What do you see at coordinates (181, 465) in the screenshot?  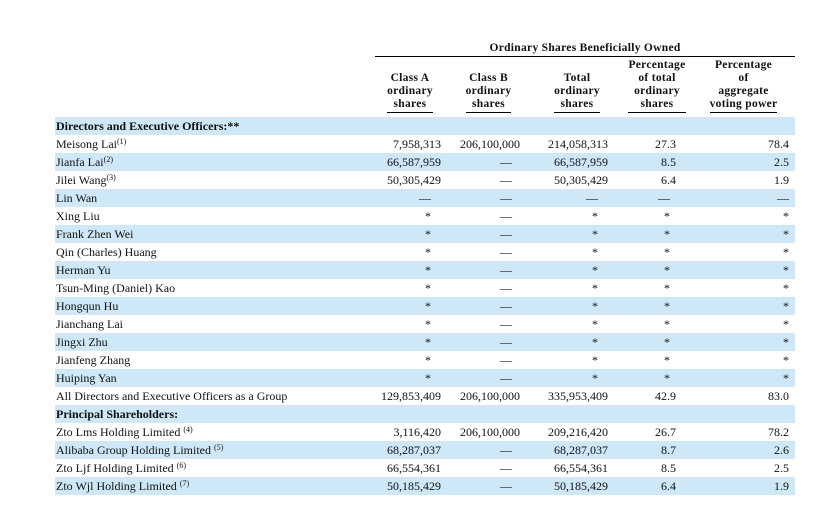 I see `footnote-ref: (6)` at bounding box center [181, 465].